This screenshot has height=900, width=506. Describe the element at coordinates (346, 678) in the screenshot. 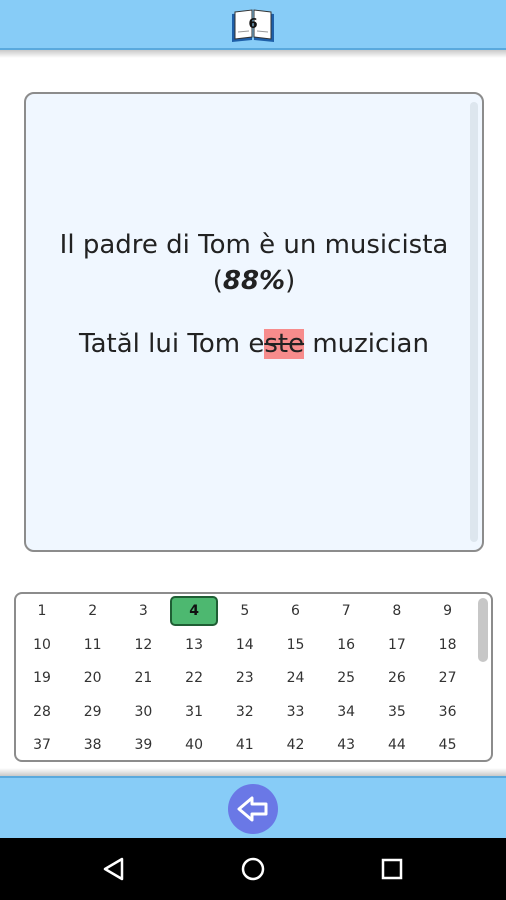

I see `grid-cell: 25` at that location.